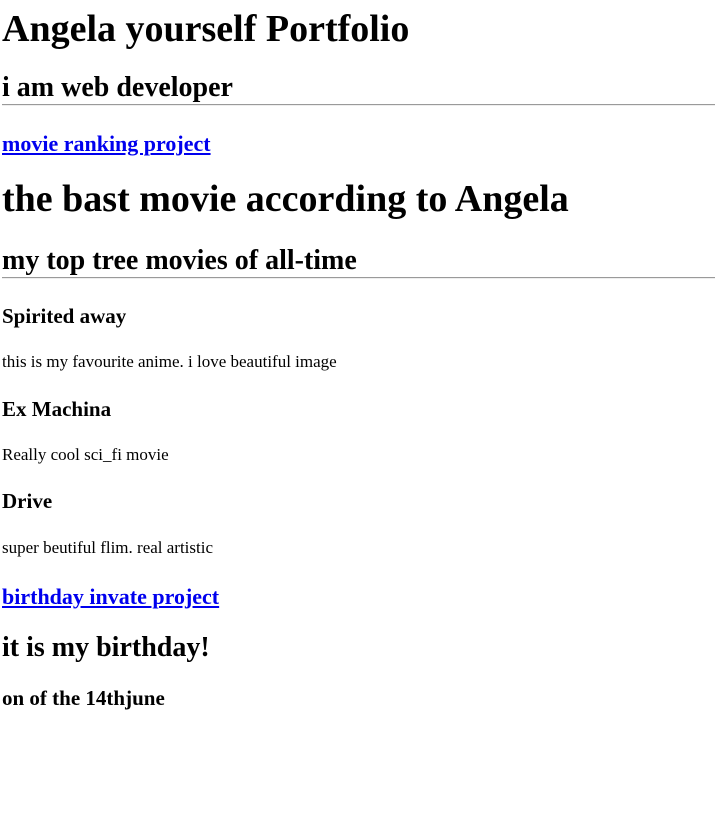  Describe the element at coordinates (83, 698) in the screenshot. I see `birthday-subheading: on of the 14thjune` at that location.